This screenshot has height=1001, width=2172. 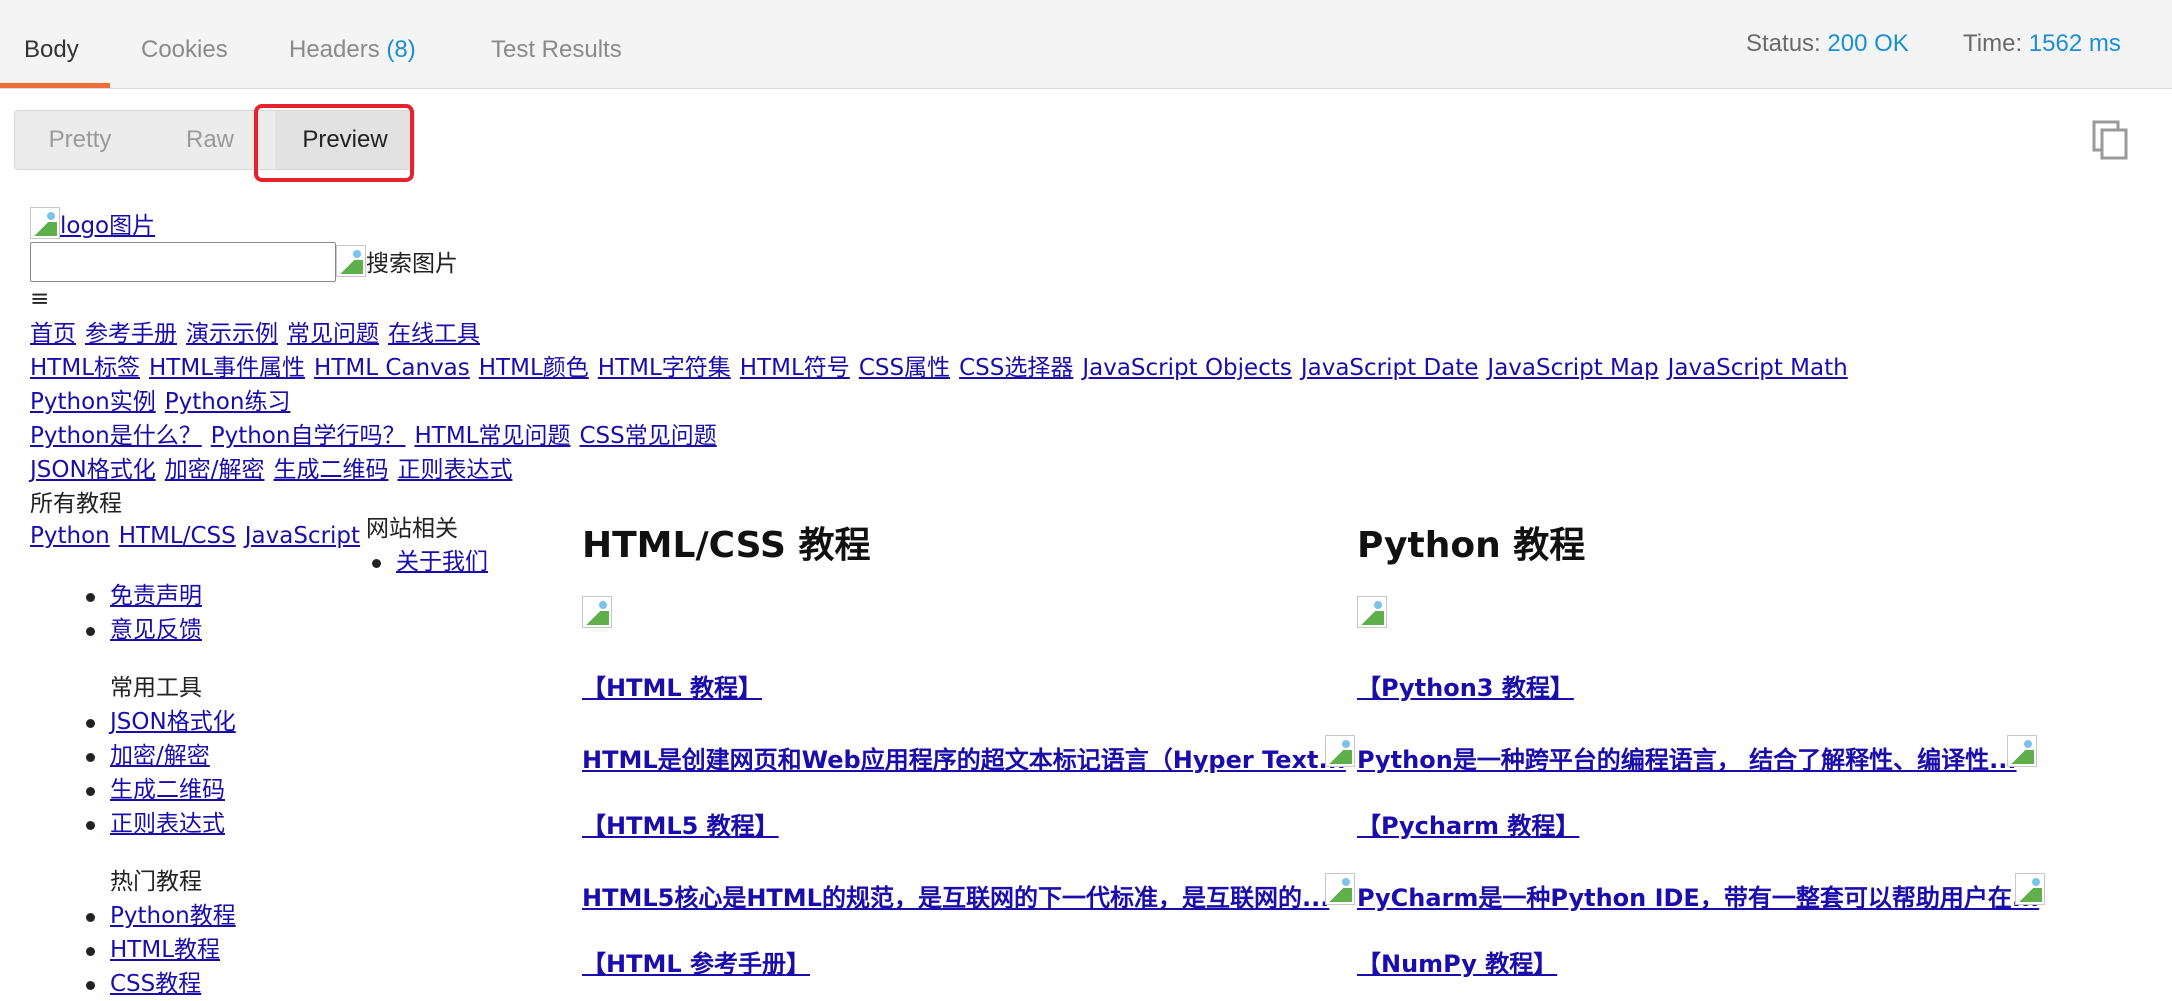 What do you see at coordinates (156, 688) in the screenshot?
I see `common-tools-heading: 常用工具` at bounding box center [156, 688].